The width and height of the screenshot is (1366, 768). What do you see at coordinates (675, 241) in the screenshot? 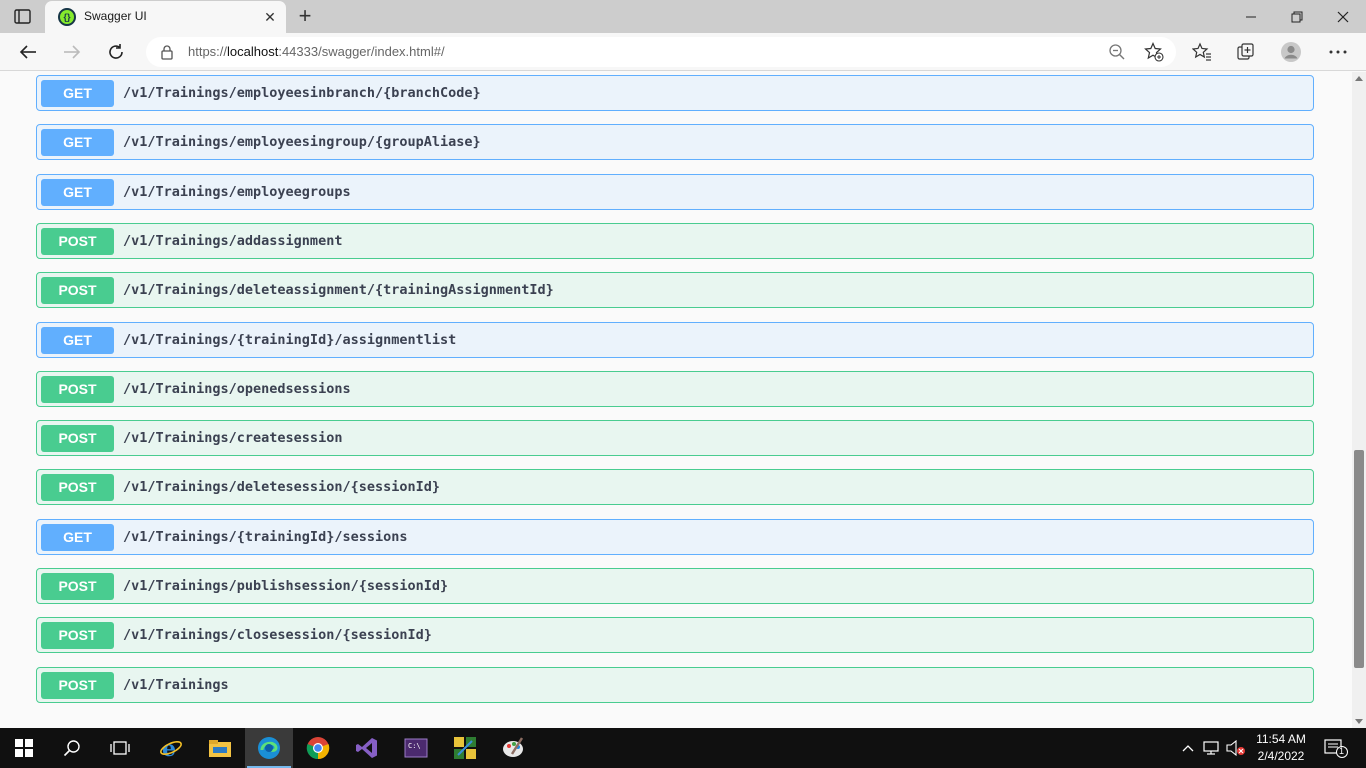
I see `operation-post-row: POST/v1/Trainings/addassignment` at bounding box center [675, 241].